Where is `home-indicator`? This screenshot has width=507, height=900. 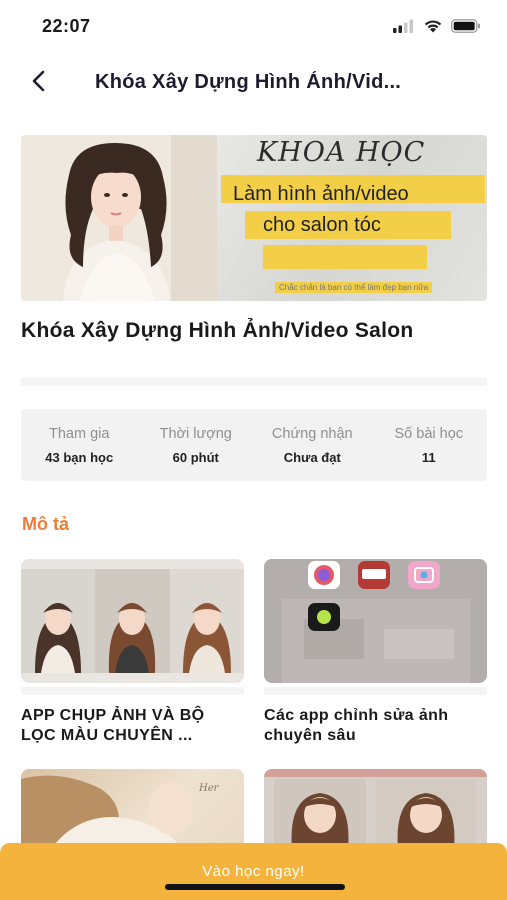 home-indicator is located at coordinates (255, 887).